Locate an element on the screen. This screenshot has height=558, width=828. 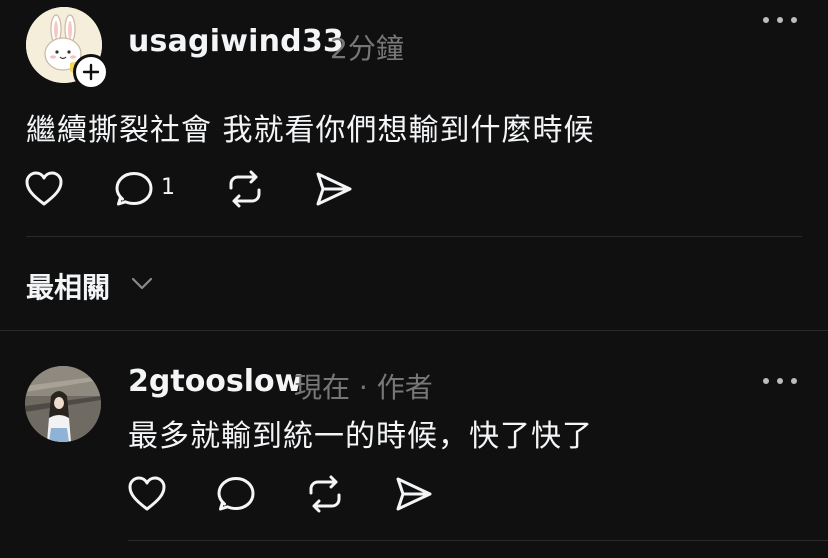
reply-divider is located at coordinates (478, 540).